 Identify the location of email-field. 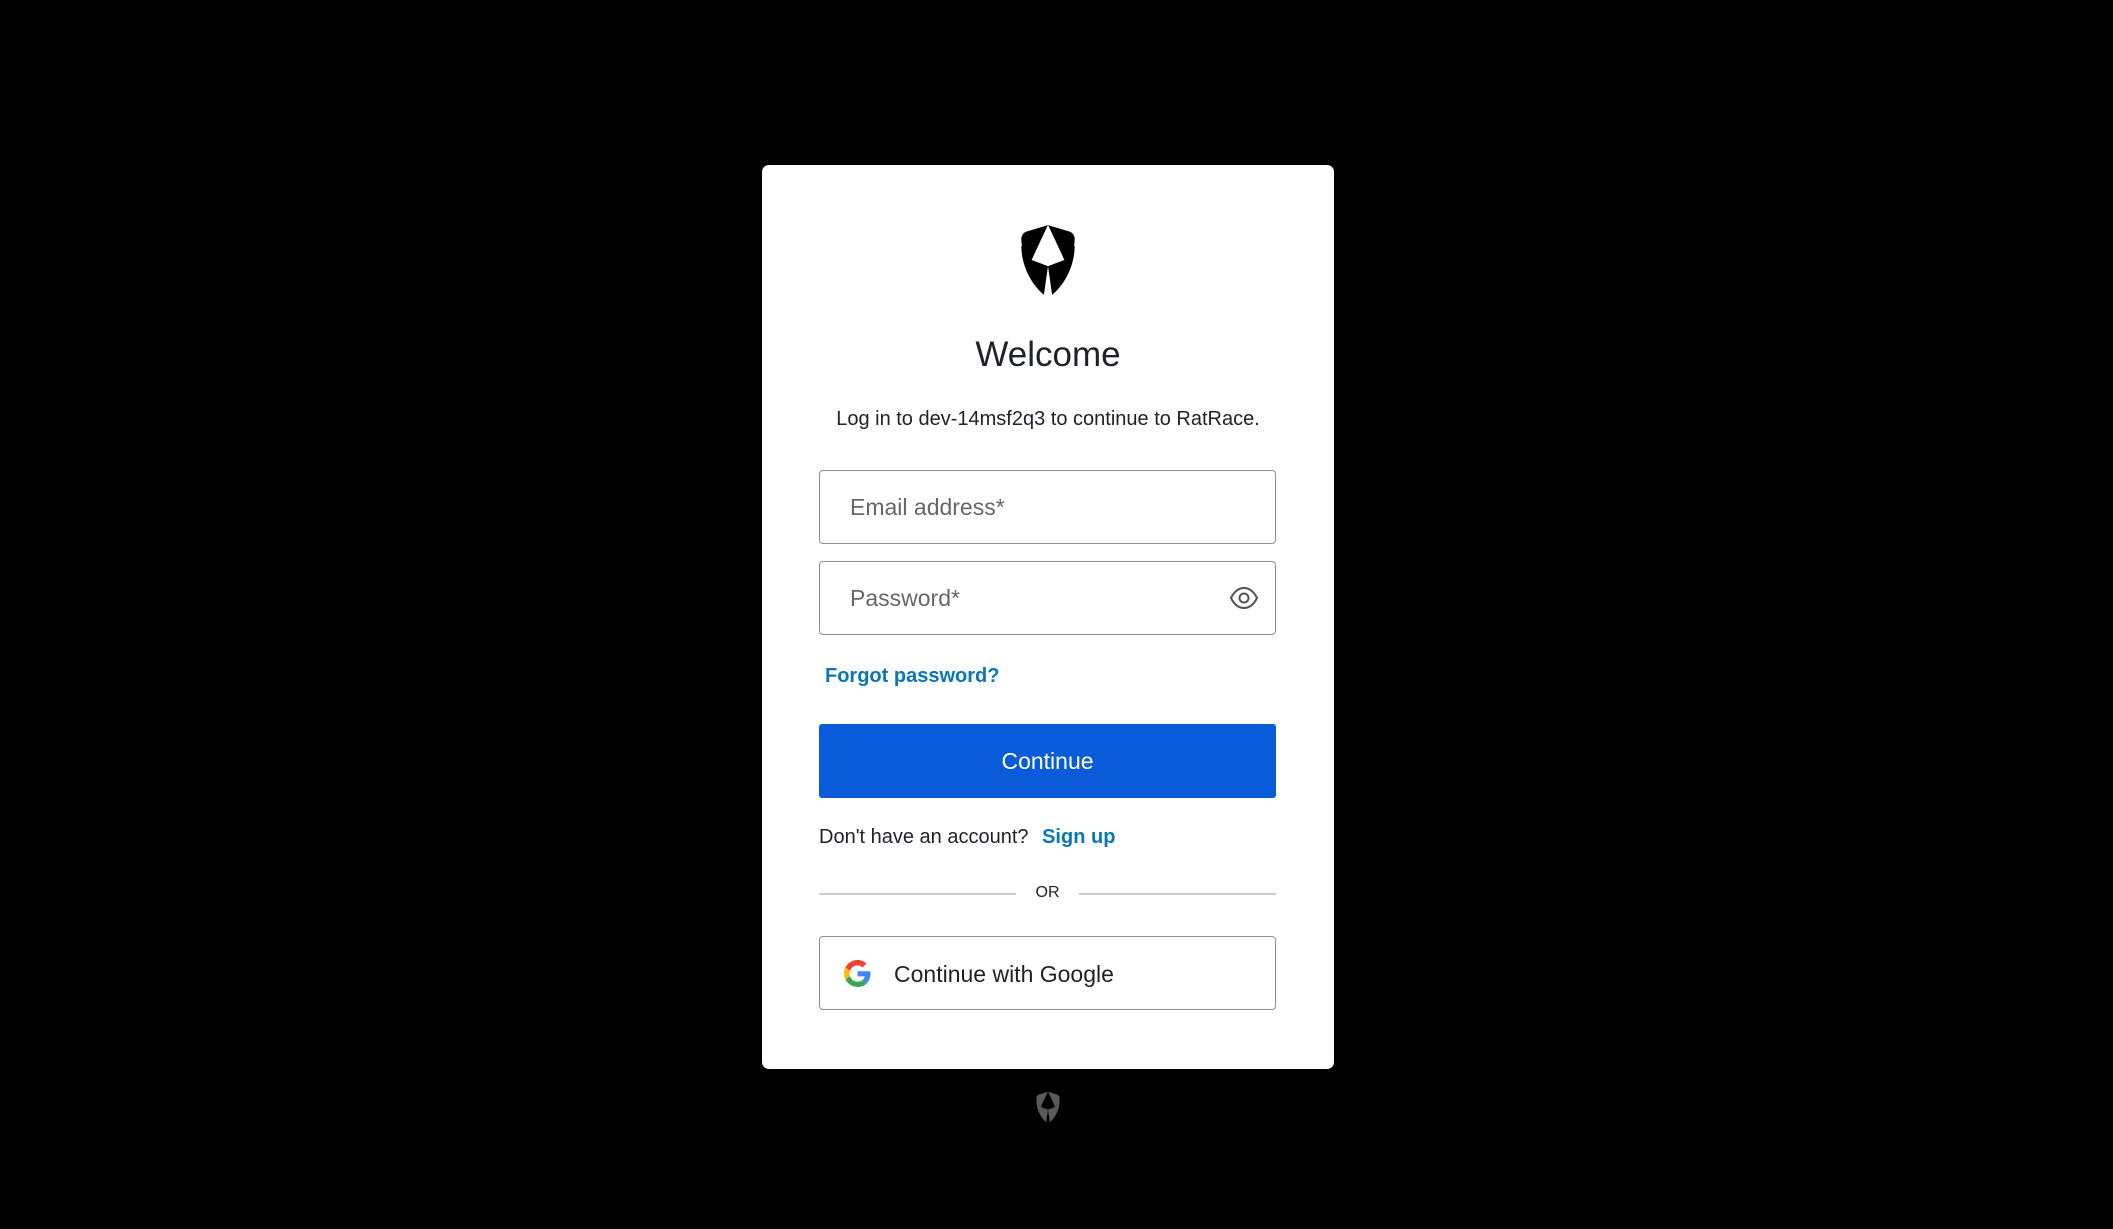
(1047, 507).